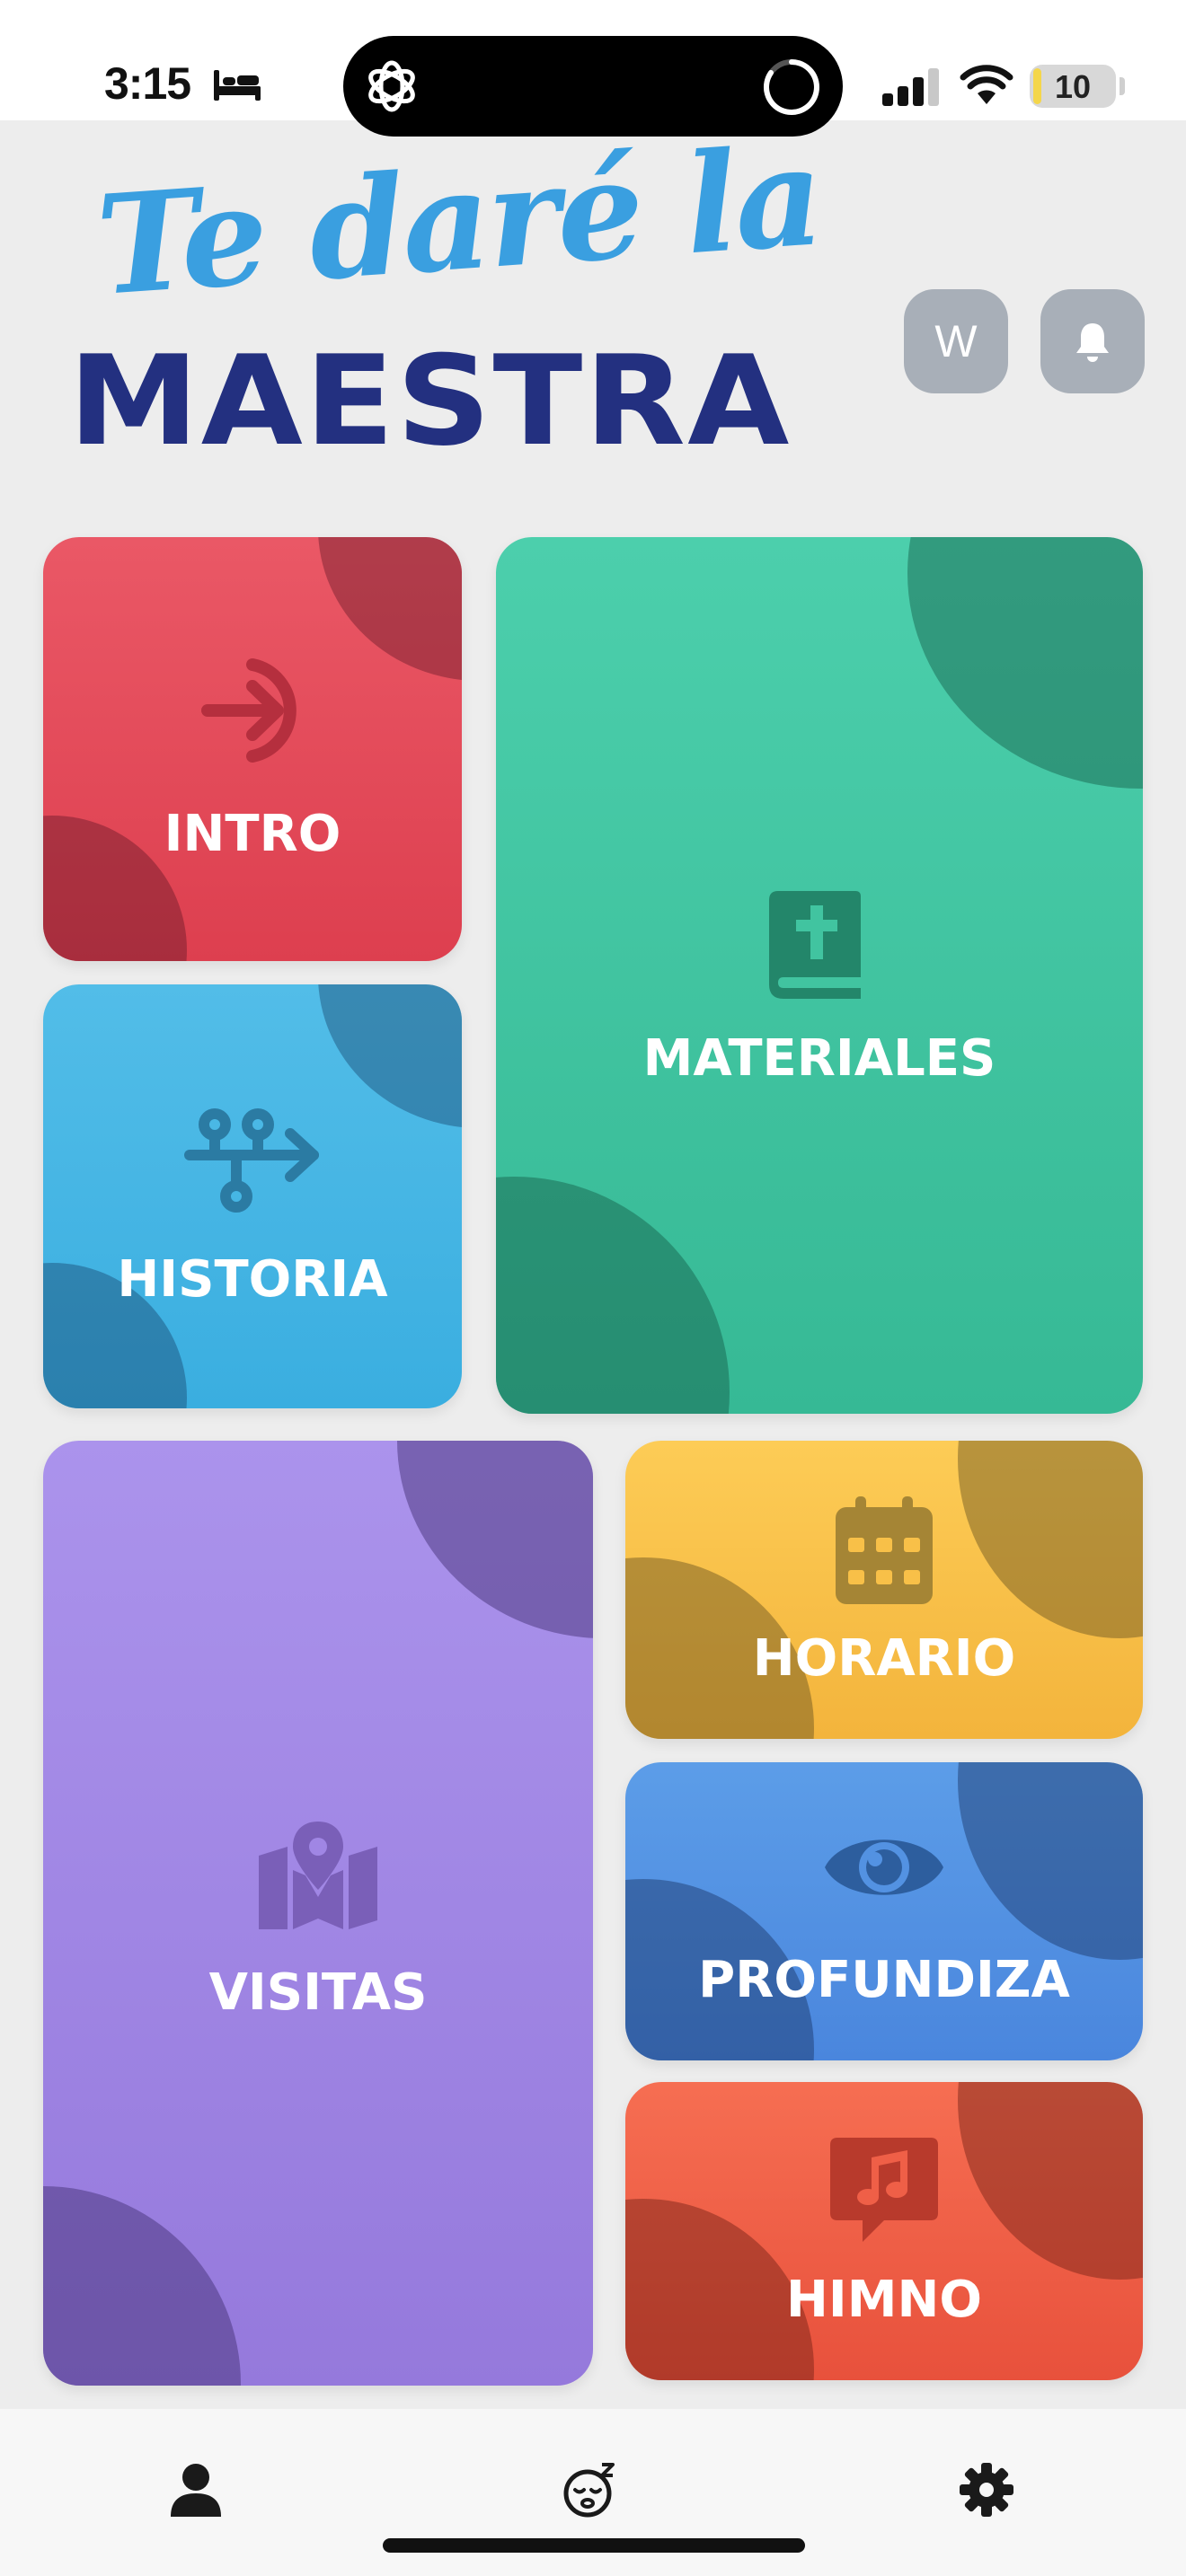  I want to click on avatar-button: W, so click(956, 341).